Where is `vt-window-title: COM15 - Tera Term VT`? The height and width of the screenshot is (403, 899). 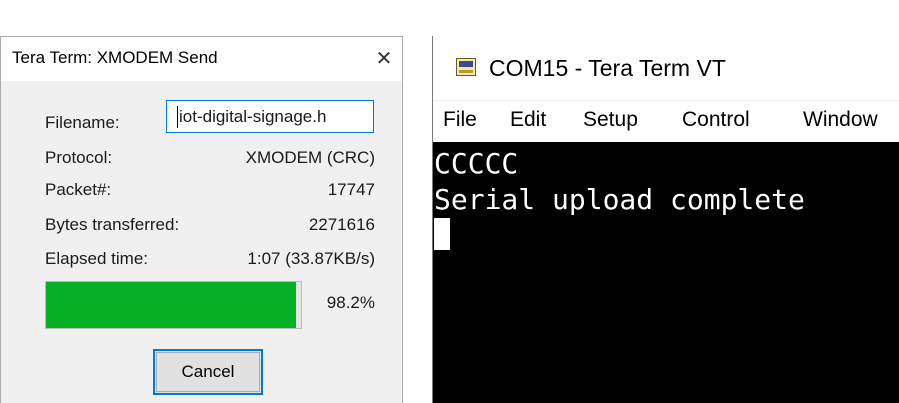
vt-window-title: COM15 - Tera Term VT is located at coordinates (607, 68).